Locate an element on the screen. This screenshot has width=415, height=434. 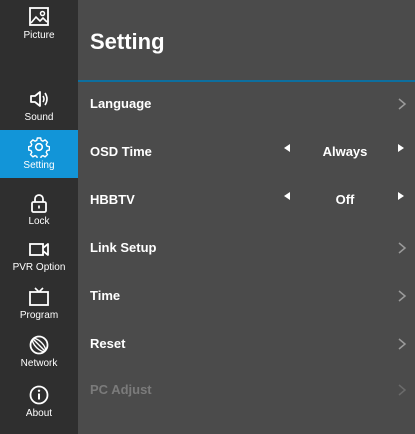
menu-row-label: HBBTV is located at coordinates (112, 199).